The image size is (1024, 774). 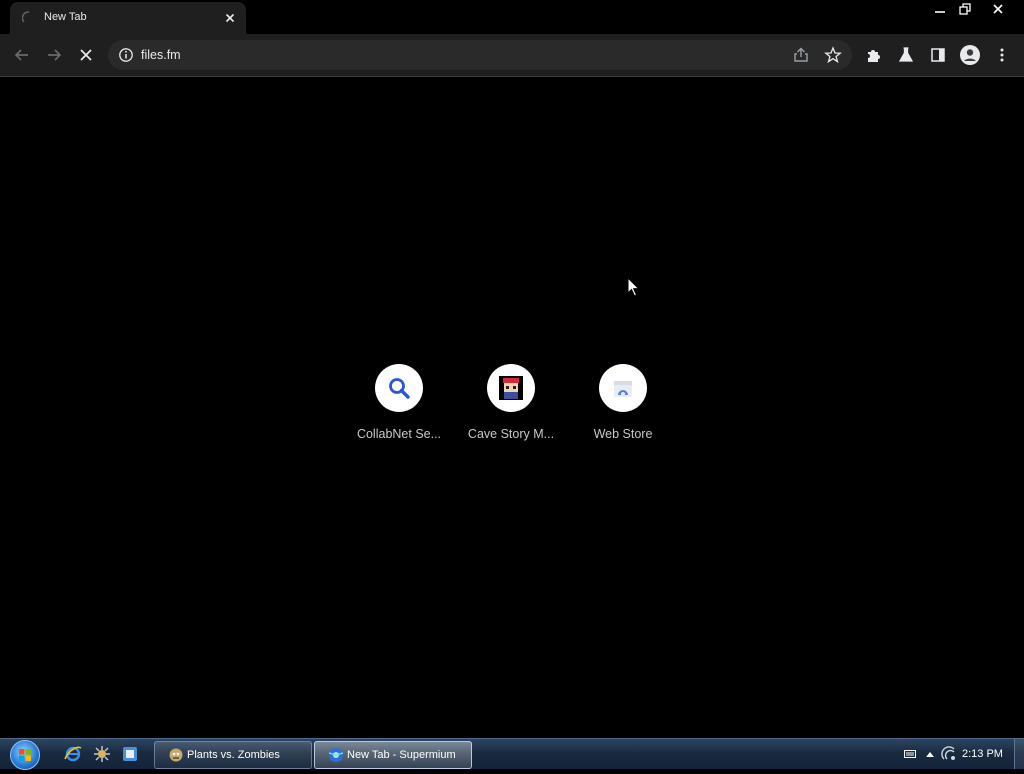 I want to click on back-arrow-icon, so click(x=21, y=55).